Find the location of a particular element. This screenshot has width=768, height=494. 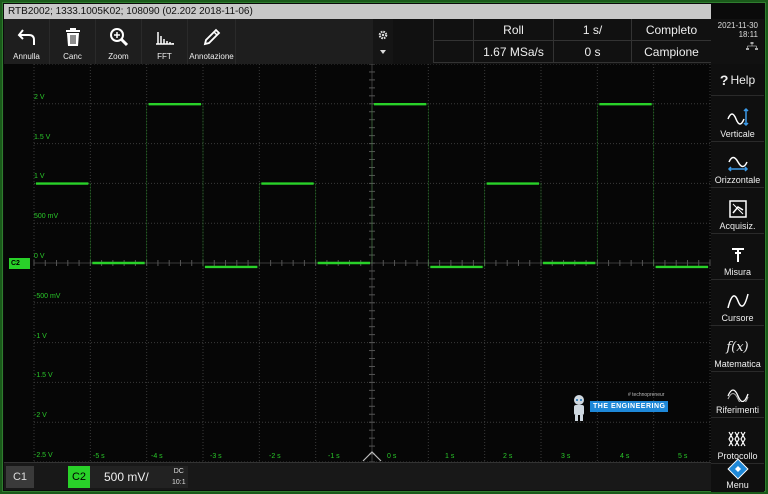

y-tick-label: 2 V is located at coordinates (39, 97).